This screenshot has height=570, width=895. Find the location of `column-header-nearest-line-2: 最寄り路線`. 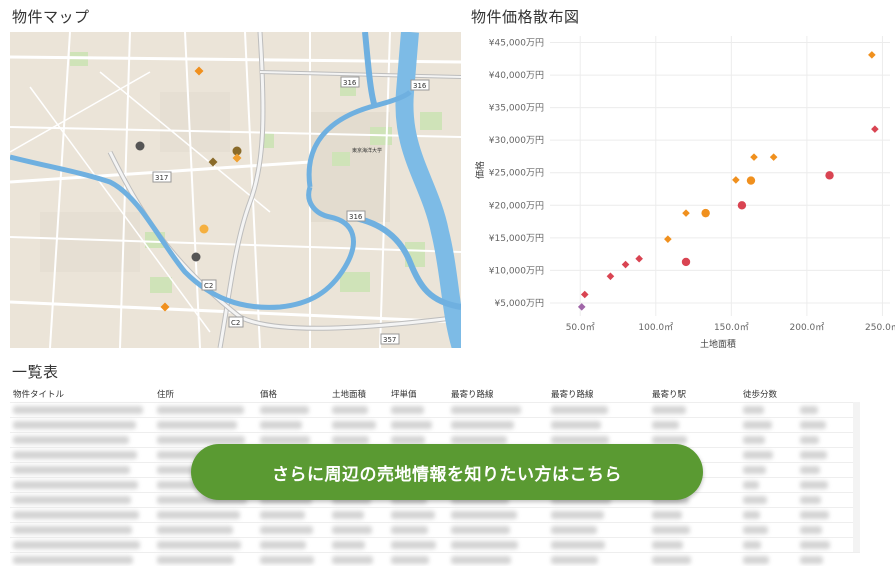

column-header-nearest-line-2: 最寄り路線 is located at coordinates (572, 394).